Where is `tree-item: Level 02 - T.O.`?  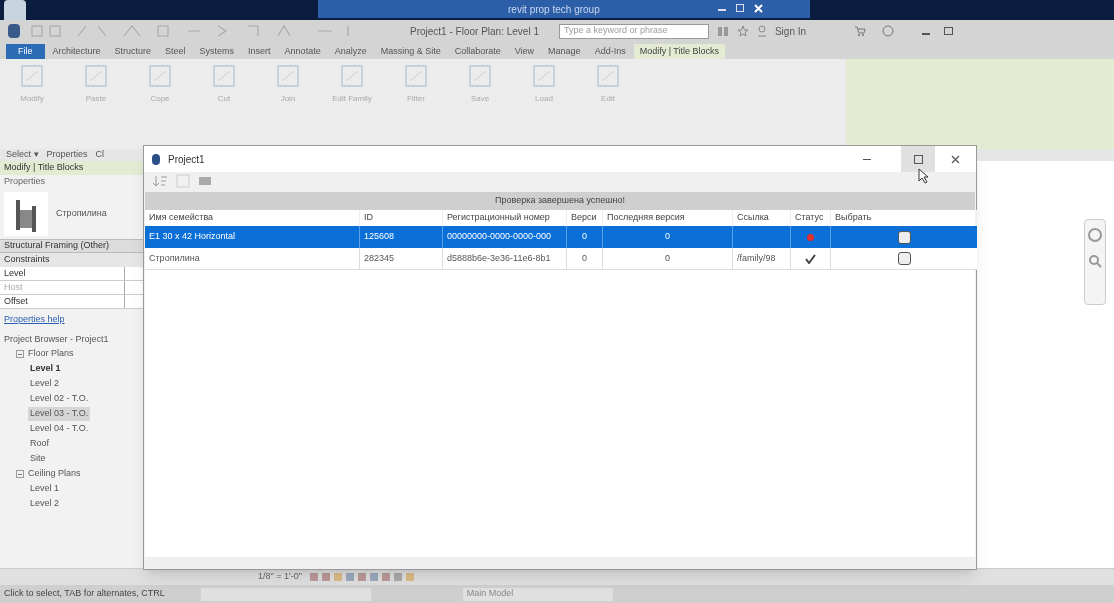
tree-item: Level 02 - T.O. is located at coordinates (59, 399).